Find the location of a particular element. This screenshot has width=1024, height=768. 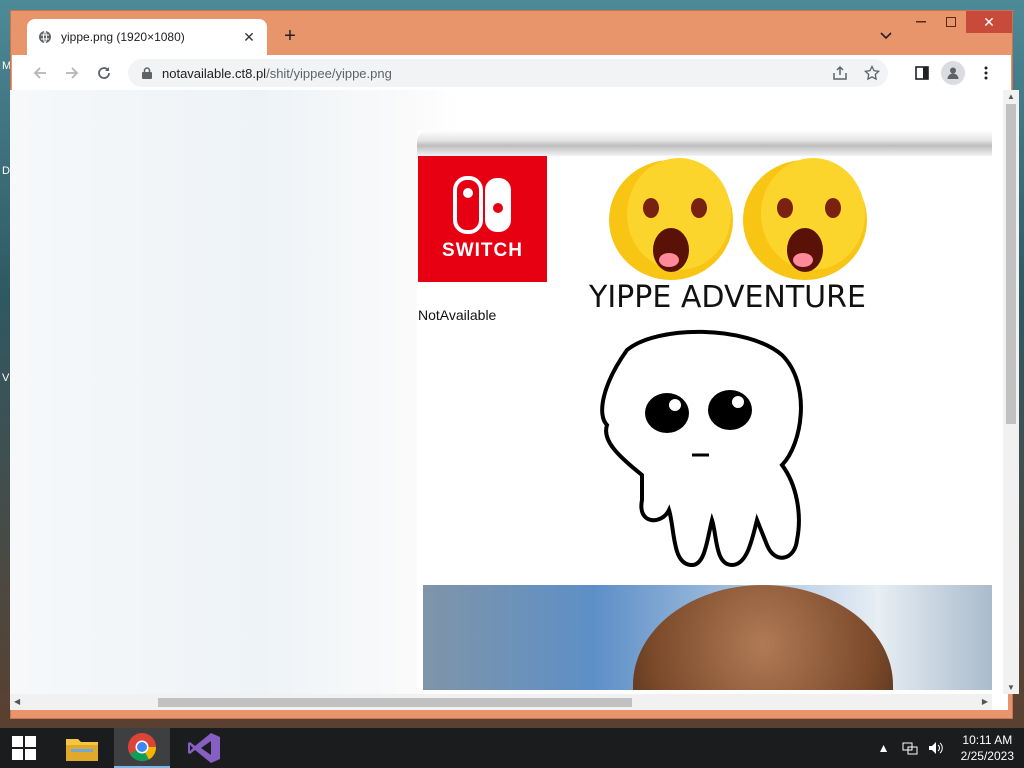

tab-strip: yippe.png (1920×1080) ✕ + ✕ is located at coordinates (511, 33).